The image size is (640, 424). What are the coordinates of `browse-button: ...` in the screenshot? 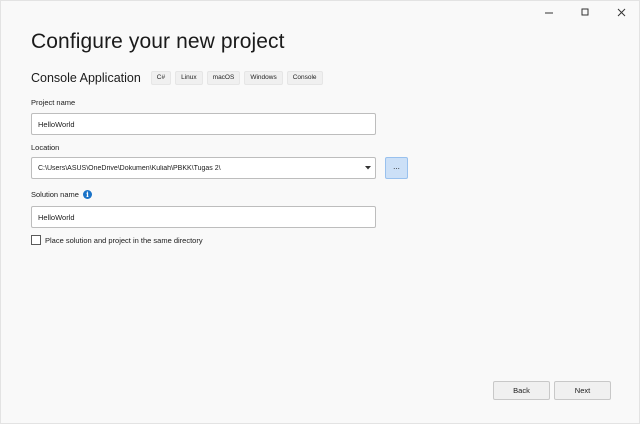 It's located at (396, 168).